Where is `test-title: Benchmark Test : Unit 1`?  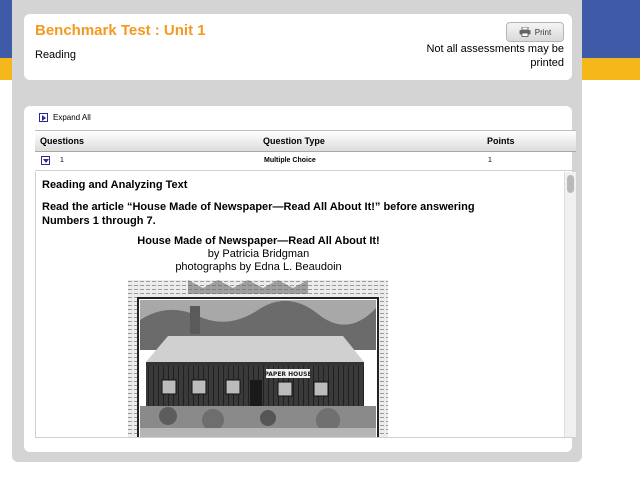 test-title: Benchmark Test : Unit 1 is located at coordinates (120, 30).